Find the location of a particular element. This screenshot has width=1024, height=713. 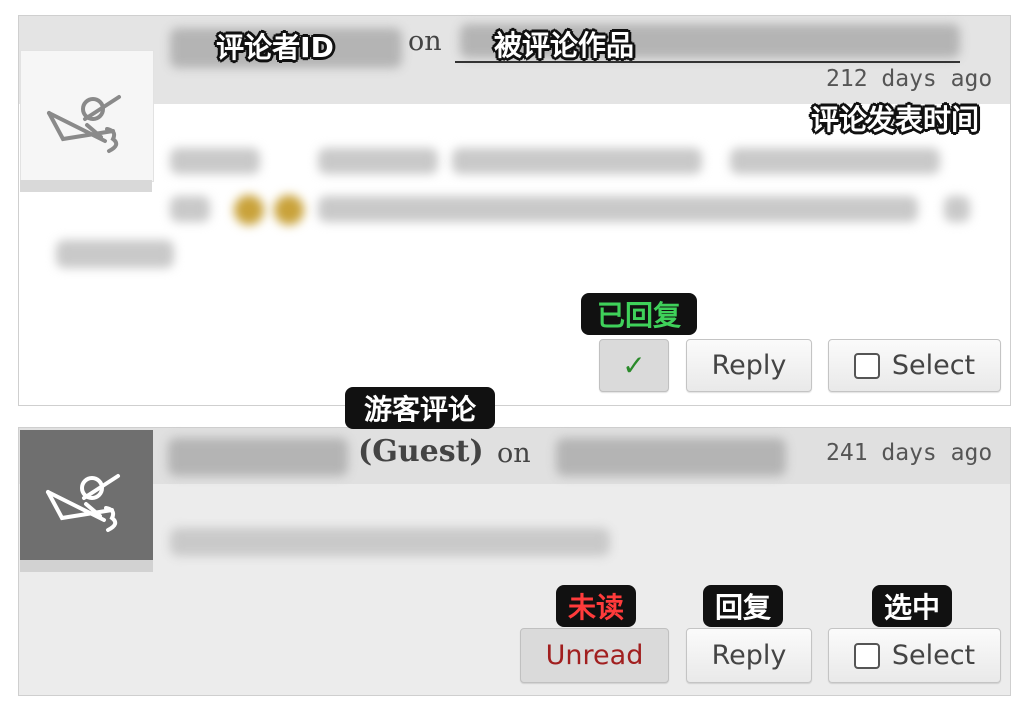

comment-time: 212 days ago is located at coordinates (909, 79).